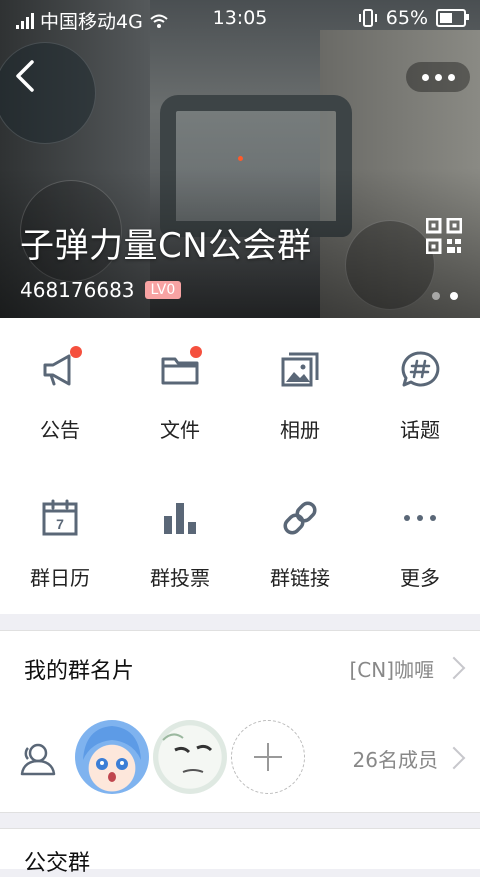 The width and height of the screenshot is (480, 877). Describe the element at coordinates (79, 671) in the screenshot. I see `my-group-card-title: 我的群名片` at that location.